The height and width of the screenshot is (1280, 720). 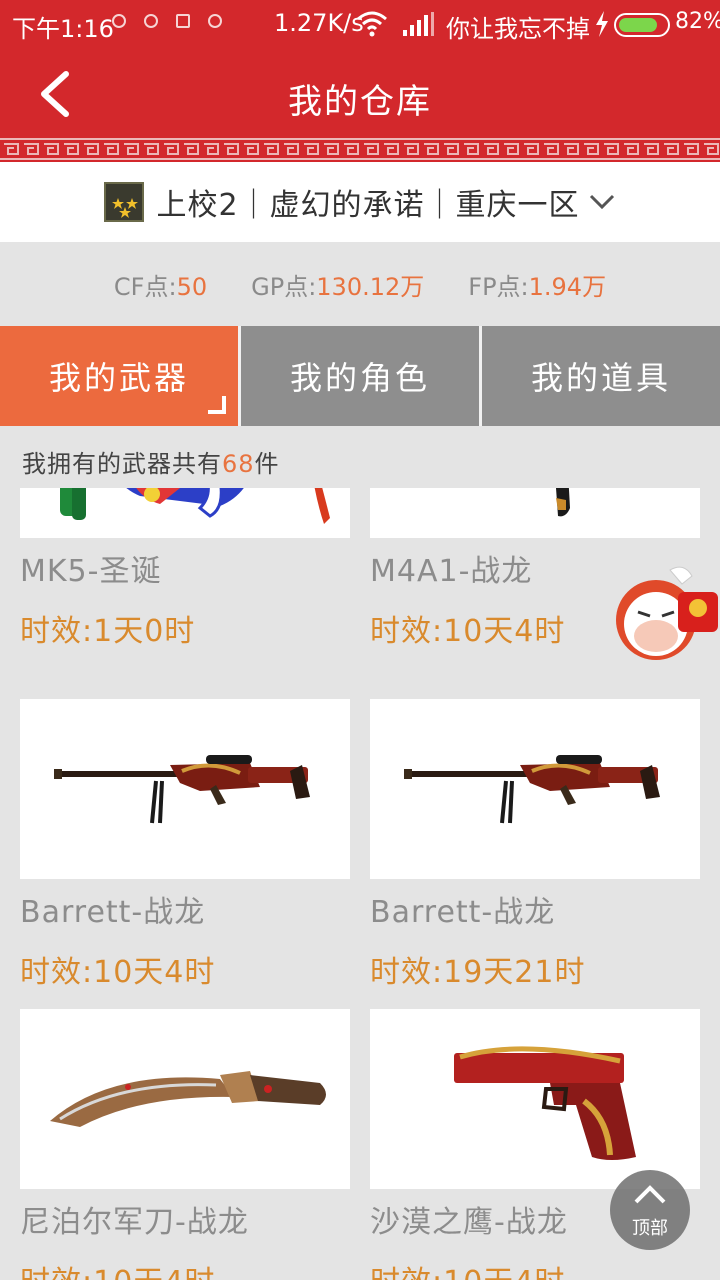 I want to click on charging-icon, so click(x=602, y=24).